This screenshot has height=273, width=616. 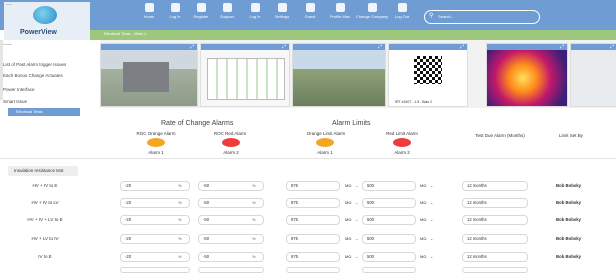 I want to click on divider, so click(x=308, y=158).